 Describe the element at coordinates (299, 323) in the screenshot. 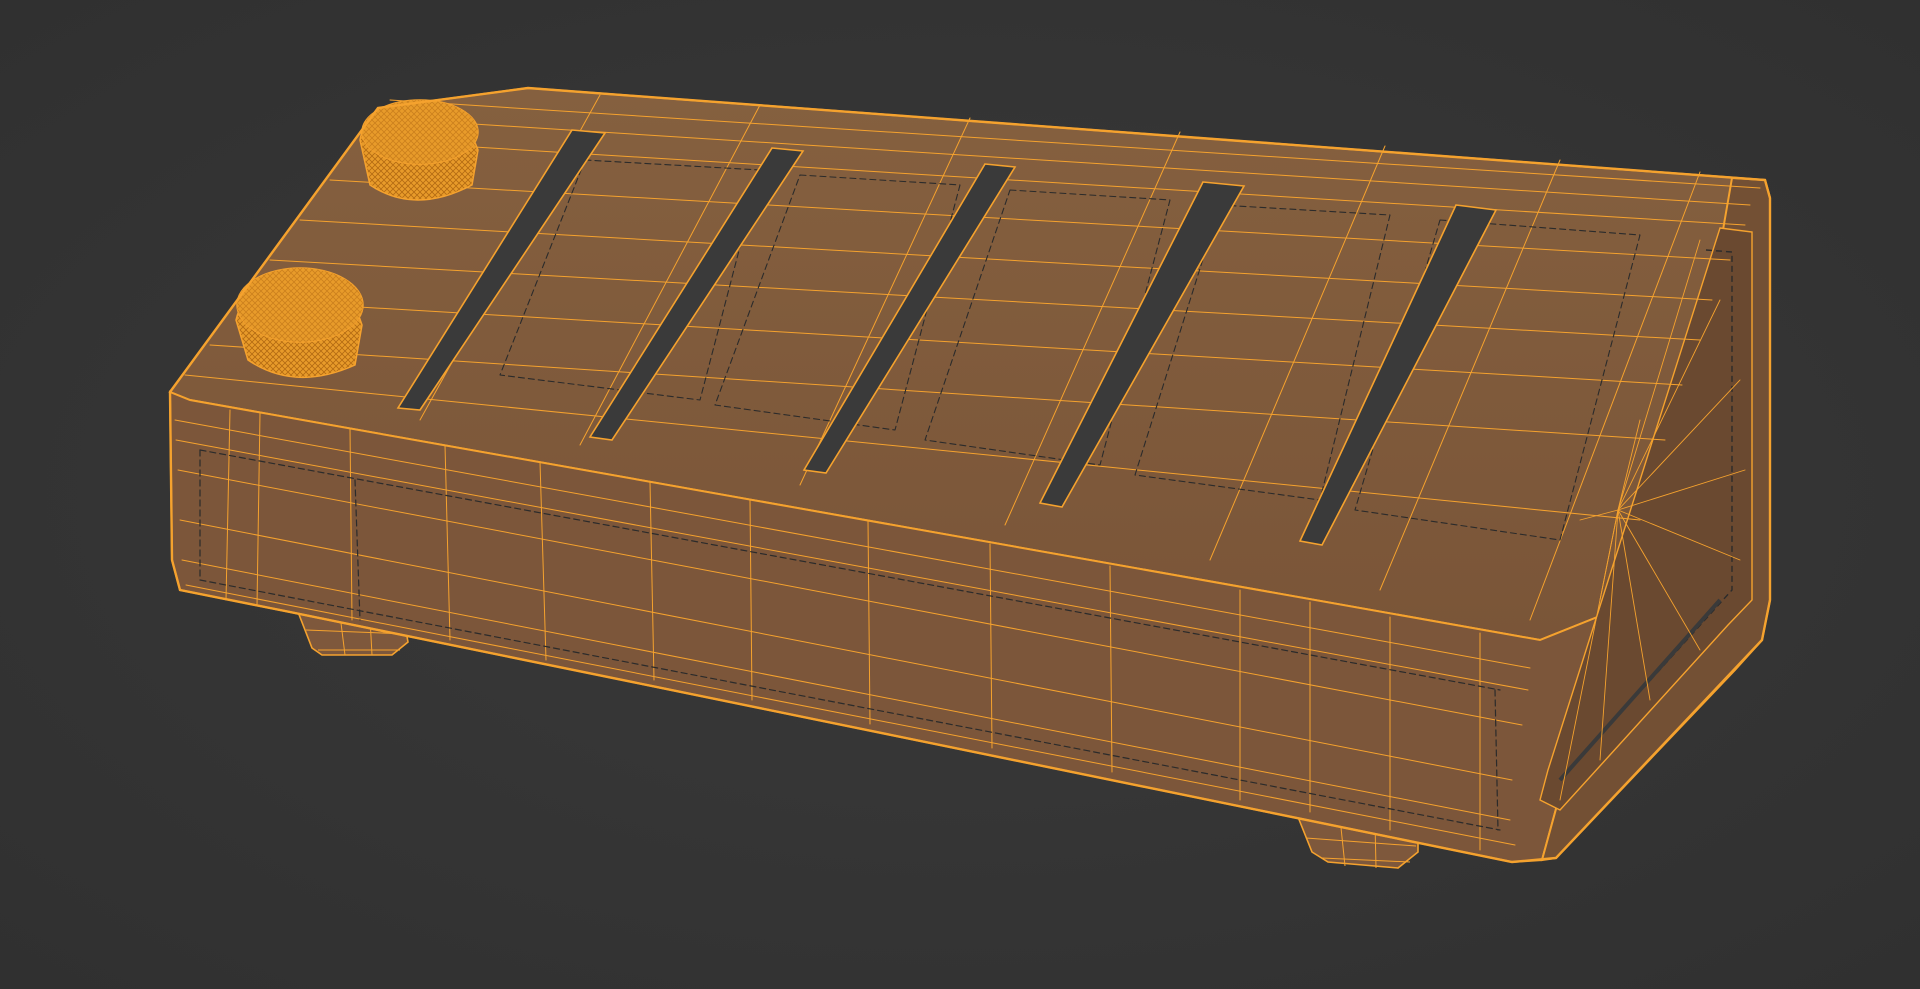

I see `knob-lower` at that location.